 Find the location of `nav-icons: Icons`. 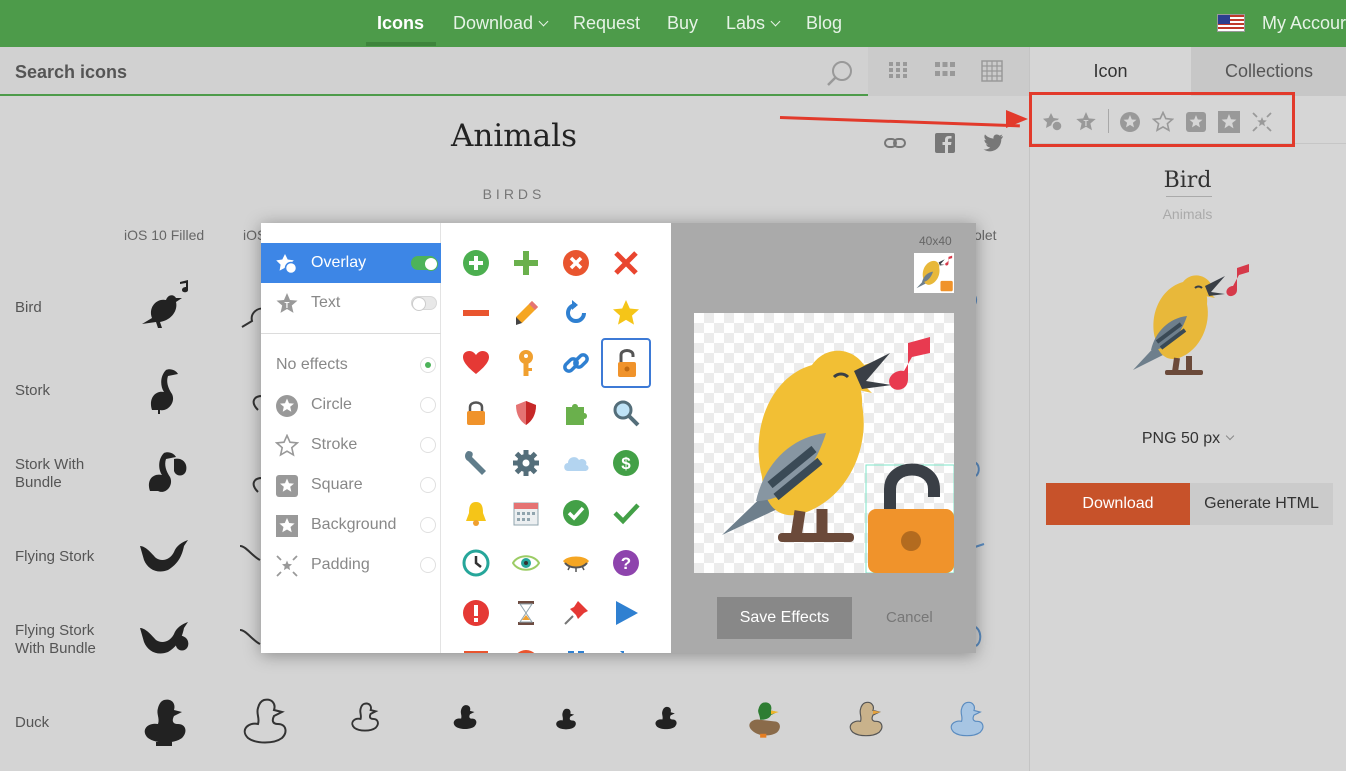

nav-icons: Icons is located at coordinates (400, 23).